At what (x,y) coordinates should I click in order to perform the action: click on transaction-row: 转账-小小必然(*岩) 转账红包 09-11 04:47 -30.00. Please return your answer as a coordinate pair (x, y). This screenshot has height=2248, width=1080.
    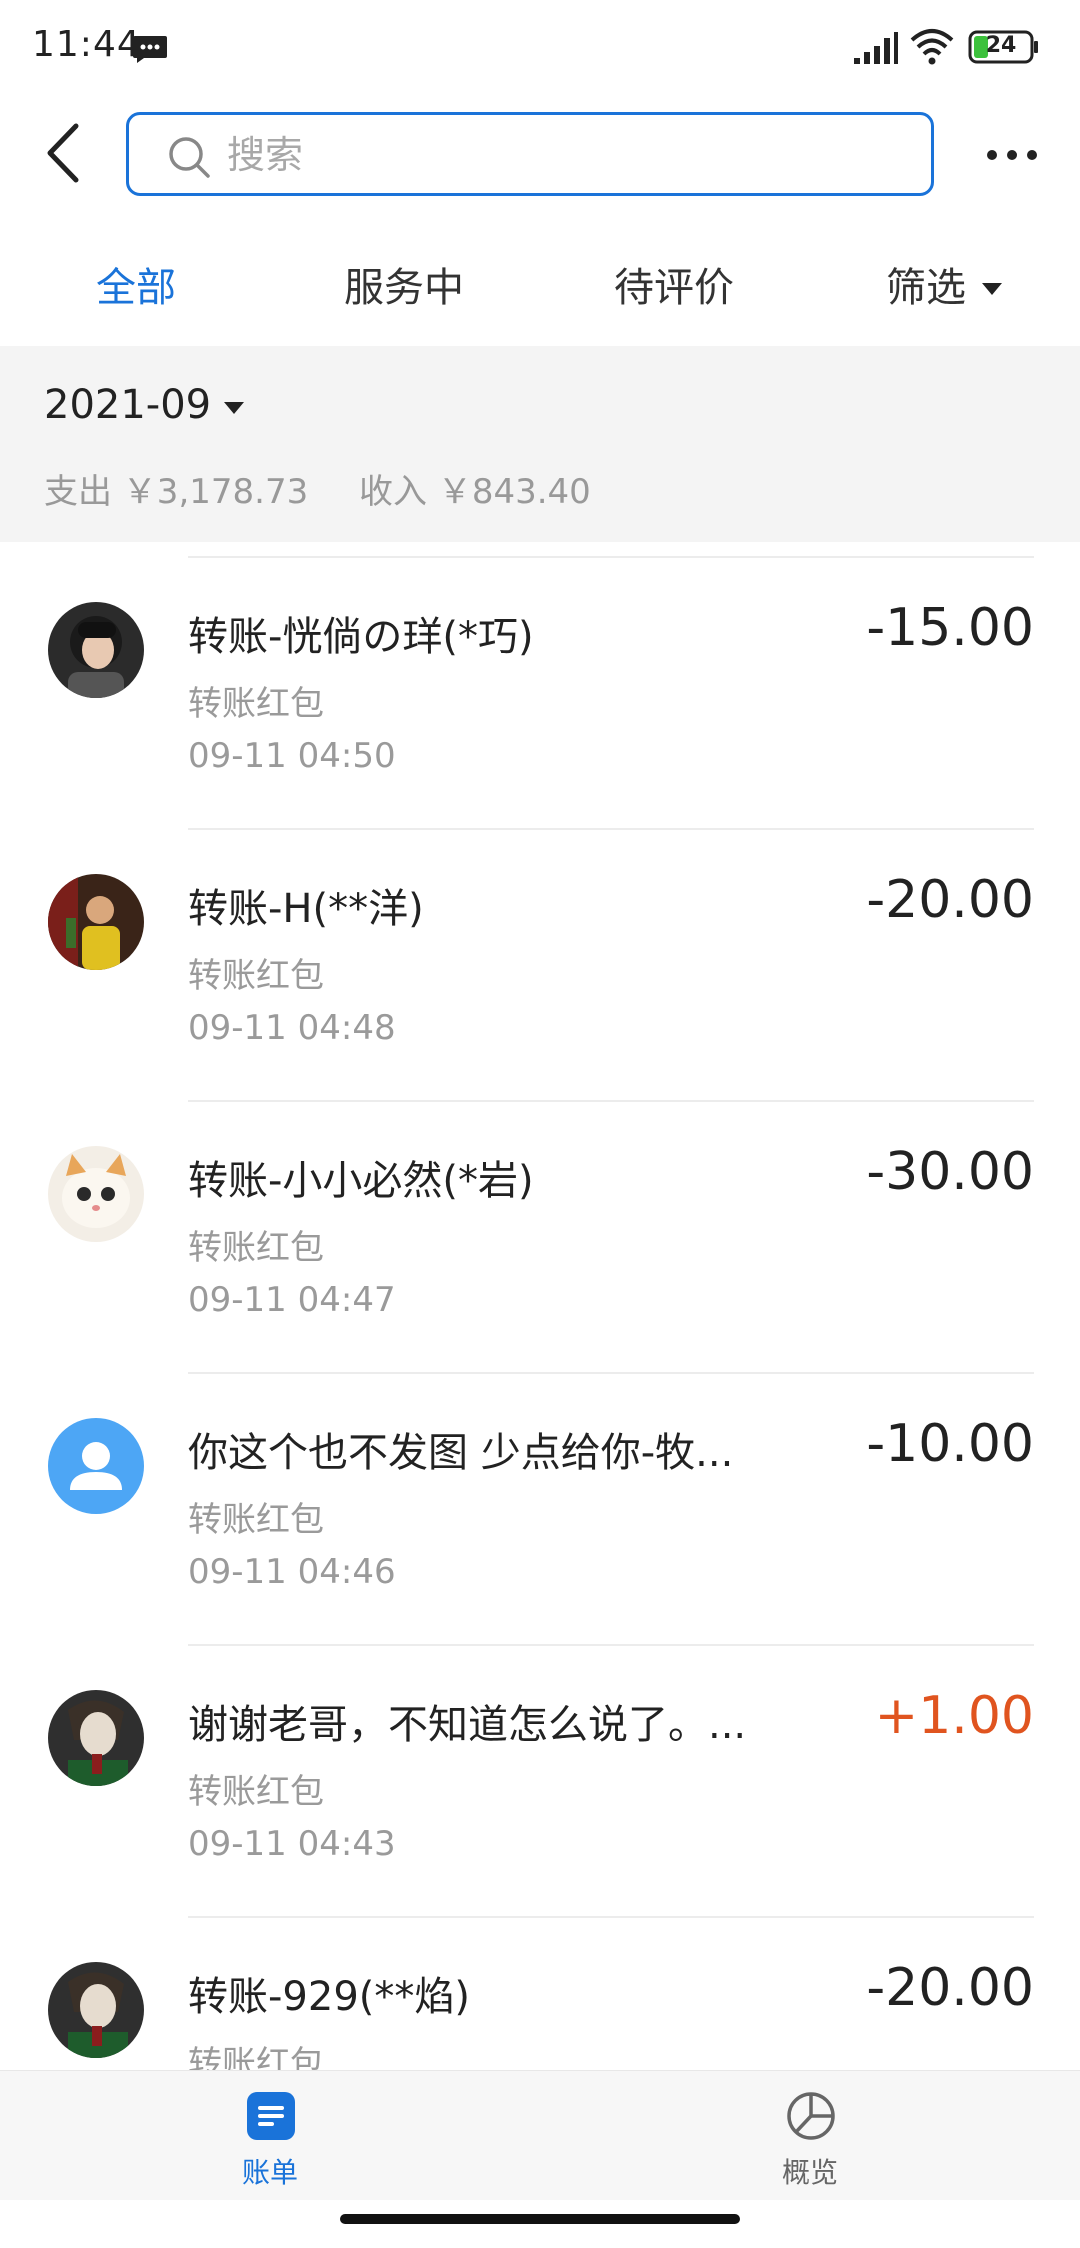
    Looking at the image, I should click on (540, 1236).